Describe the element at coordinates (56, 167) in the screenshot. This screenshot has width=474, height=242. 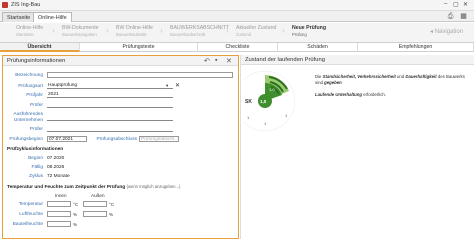
I see `faellig-value: 08.2026` at that location.